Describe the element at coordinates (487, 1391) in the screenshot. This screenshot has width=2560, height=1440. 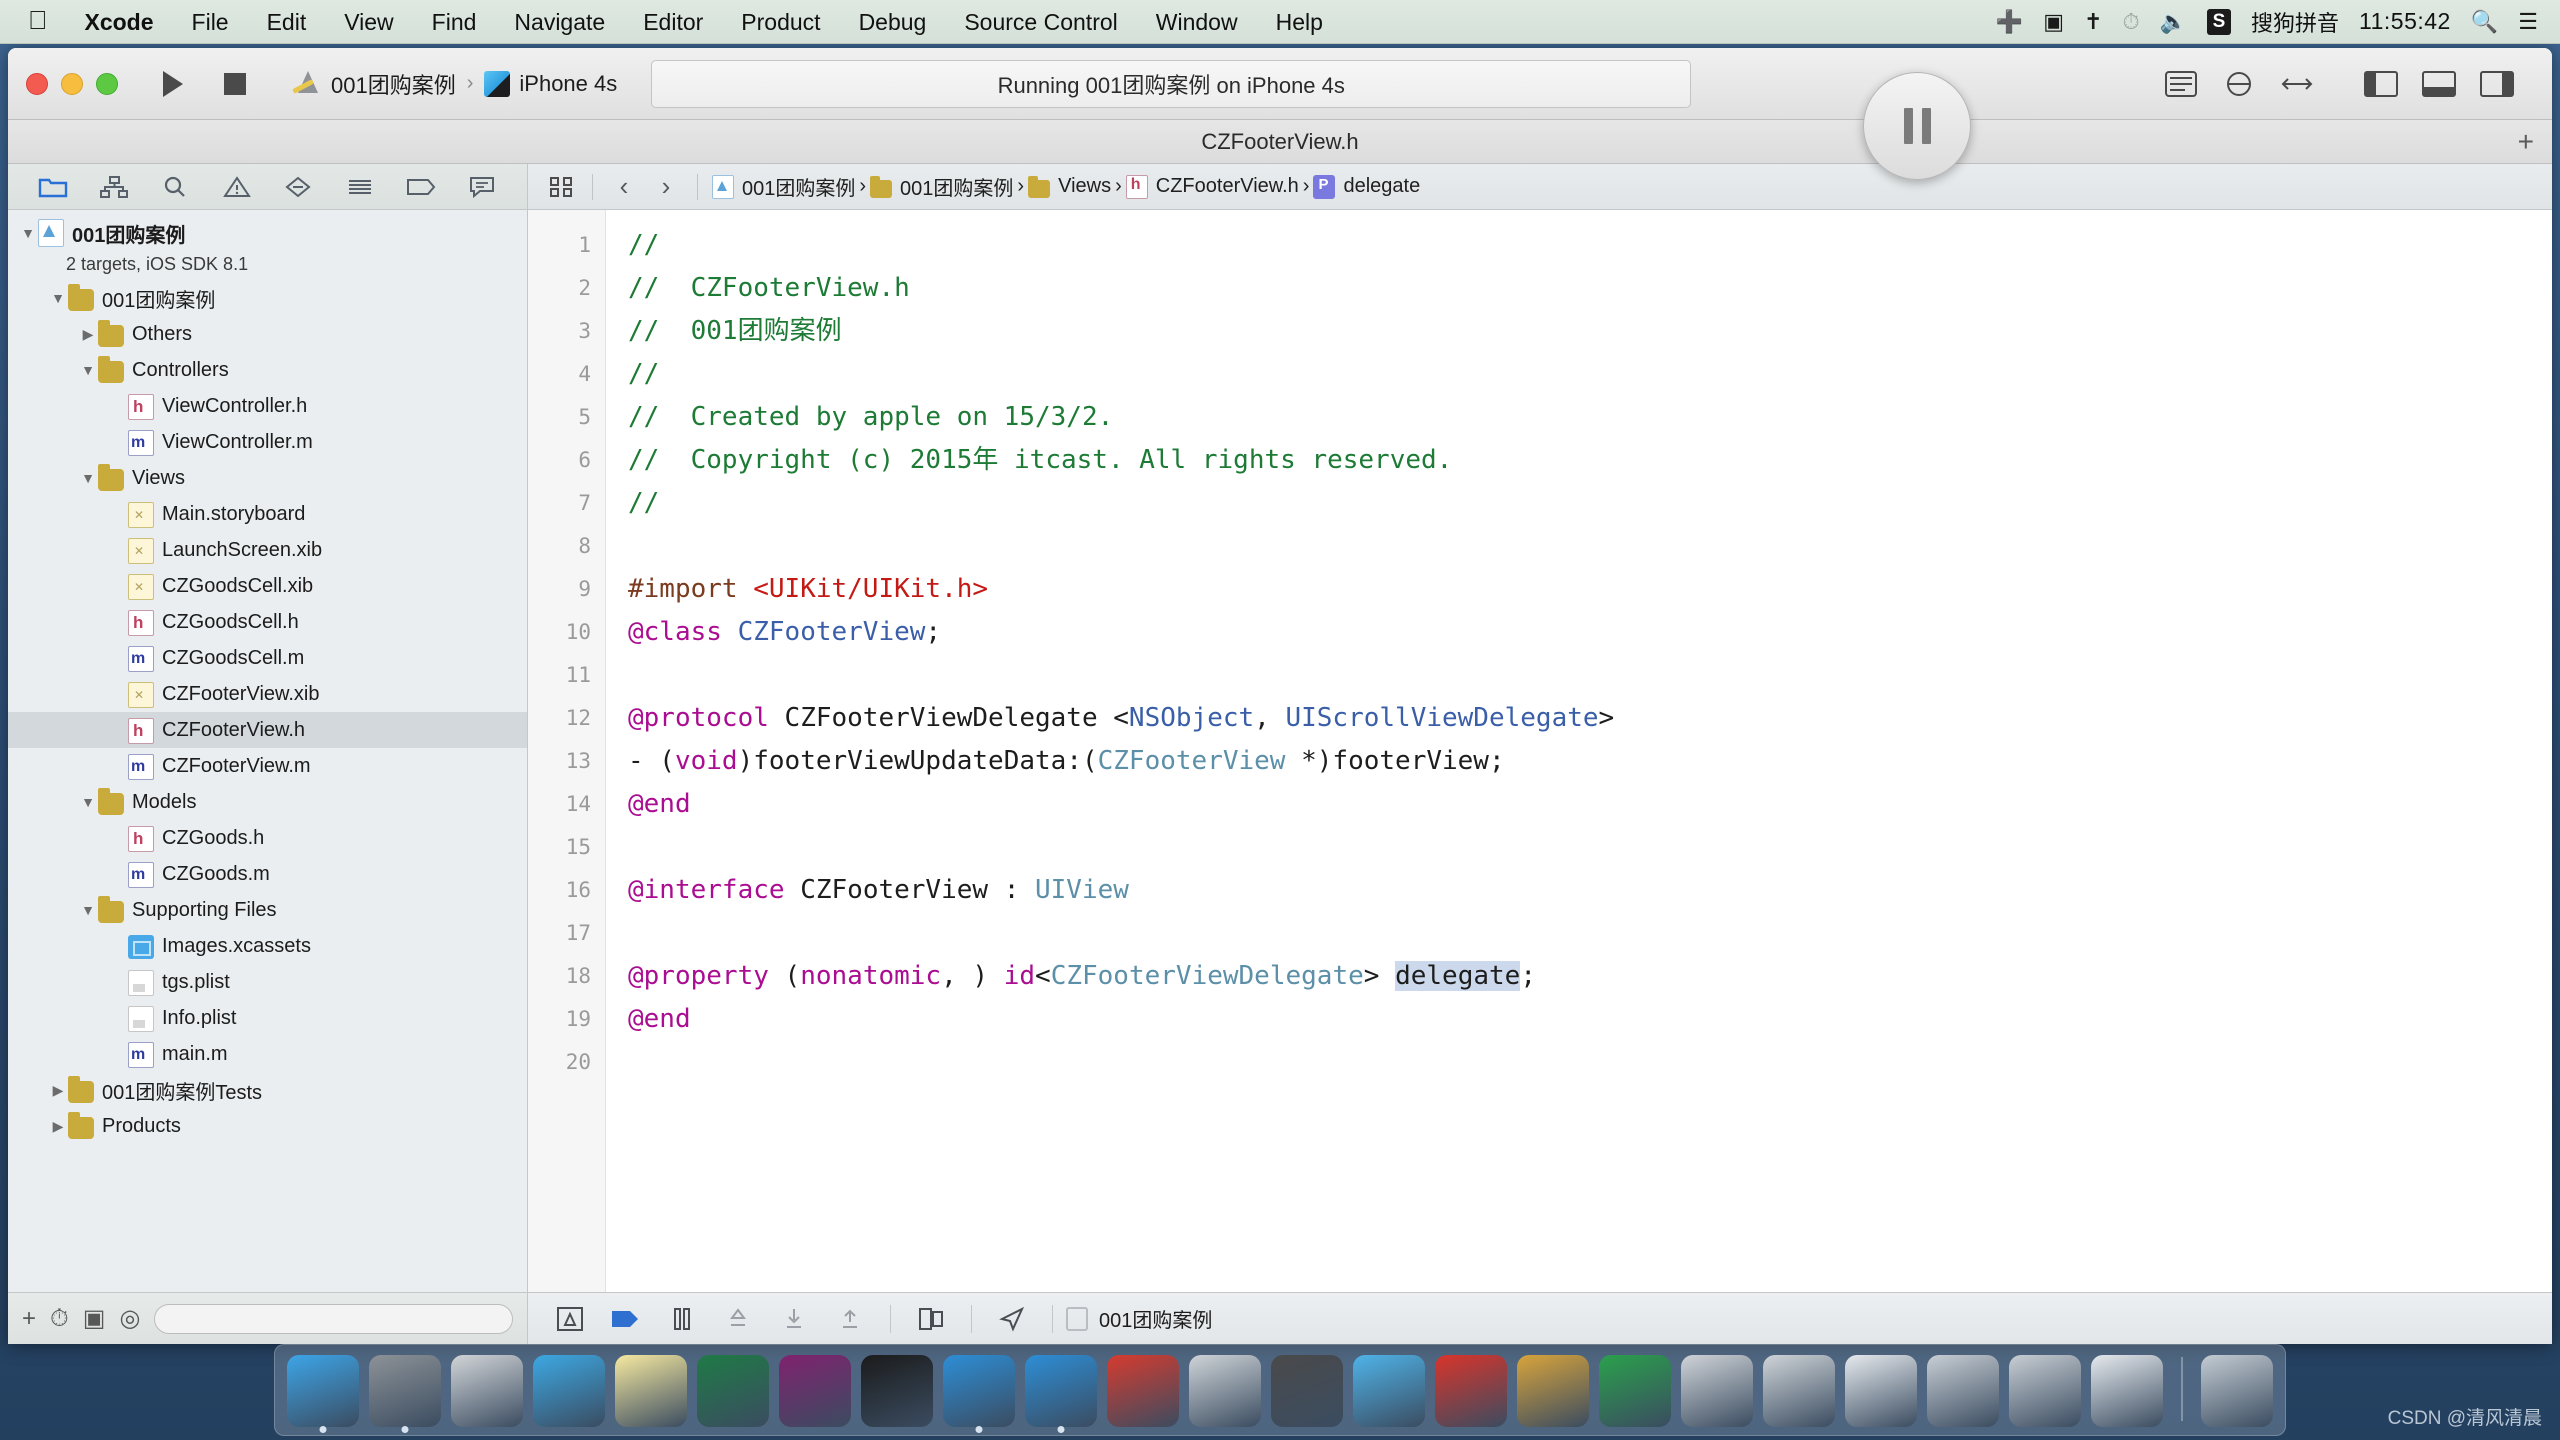
I see `dock-item-launchpad` at that location.